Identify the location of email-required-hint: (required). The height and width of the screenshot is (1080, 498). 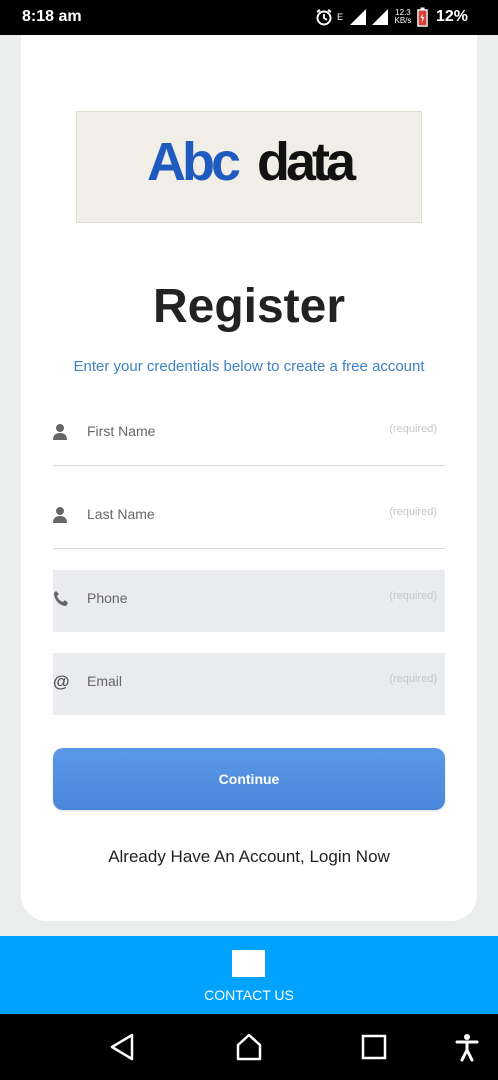
(413, 679).